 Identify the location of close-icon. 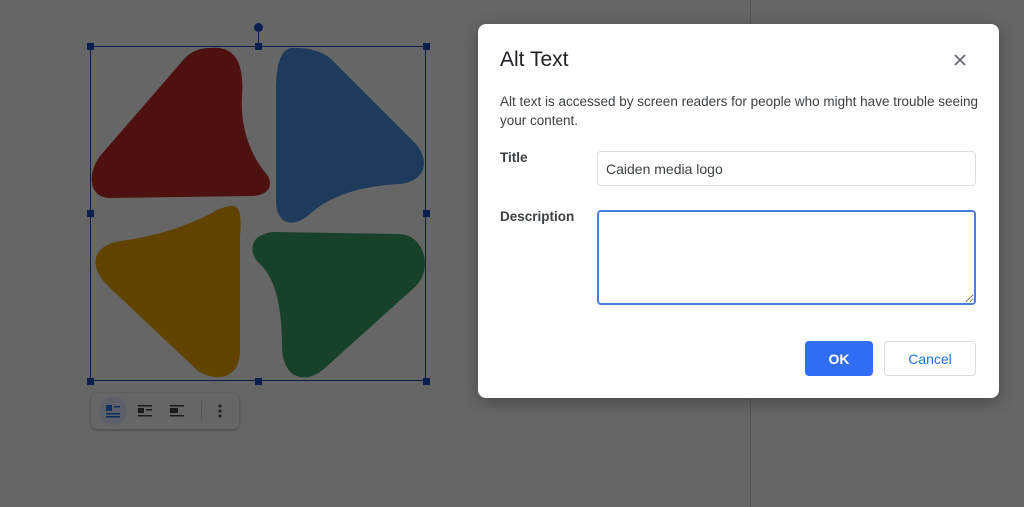
(960, 60).